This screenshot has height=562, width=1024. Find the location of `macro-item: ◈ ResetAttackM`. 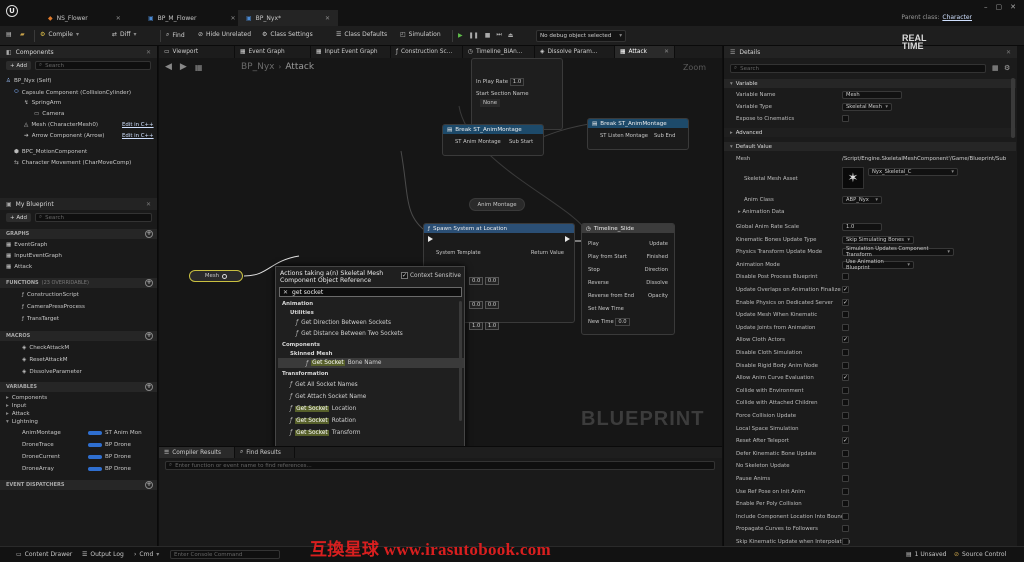

macro-item: ◈ ResetAttackM is located at coordinates (45, 360).